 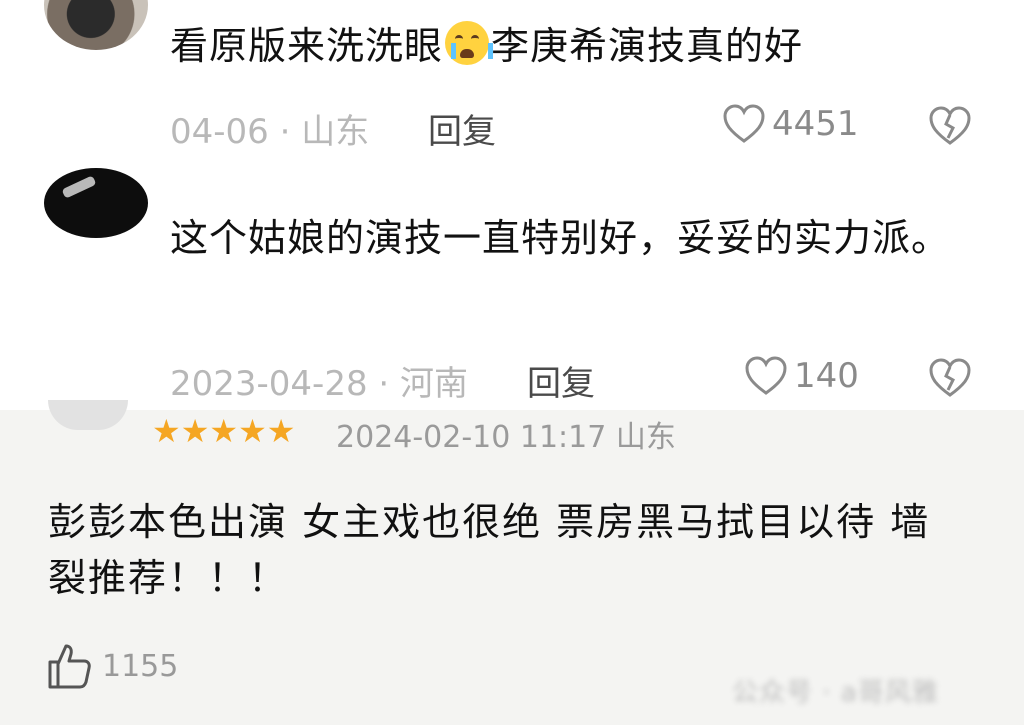 What do you see at coordinates (826, 376) in the screenshot?
I see `like-count: 140` at bounding box center [826, 376].